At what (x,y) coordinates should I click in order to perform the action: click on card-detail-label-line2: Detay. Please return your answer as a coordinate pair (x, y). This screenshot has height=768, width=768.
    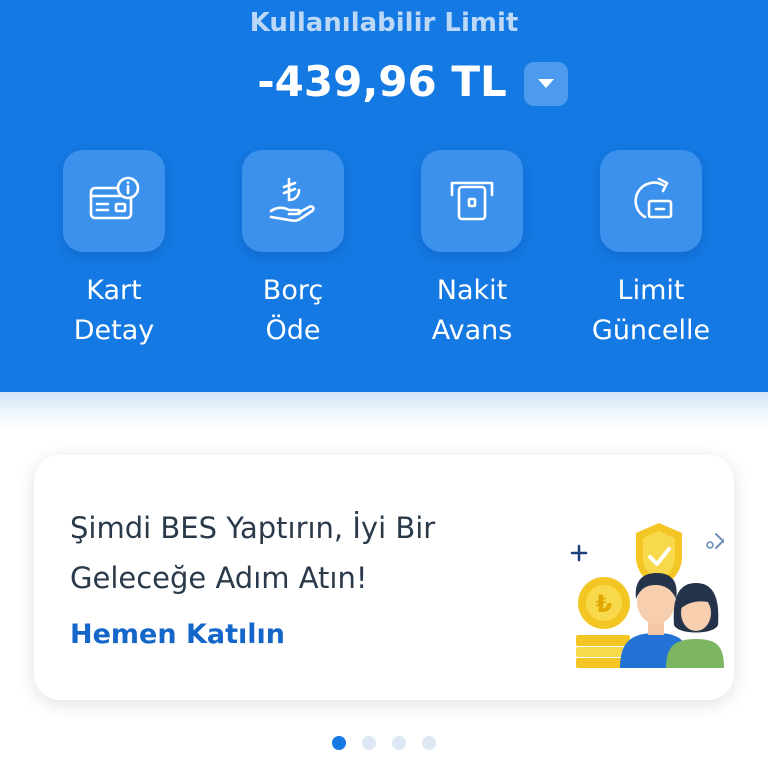
    Looking at the image, I should click on (114, 330).